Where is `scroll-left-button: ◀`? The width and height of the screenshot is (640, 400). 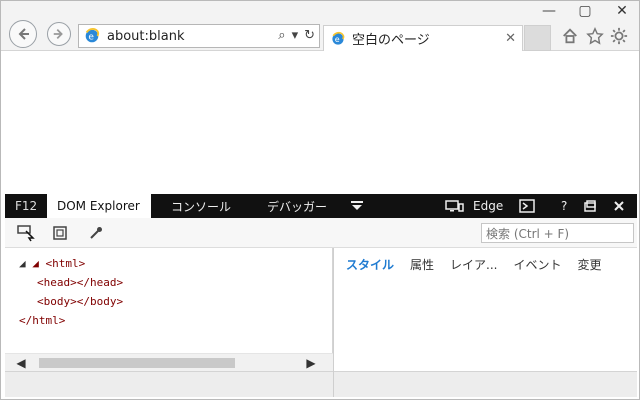 scroll-left-button: ◀ is located at coordinates (21, 363).